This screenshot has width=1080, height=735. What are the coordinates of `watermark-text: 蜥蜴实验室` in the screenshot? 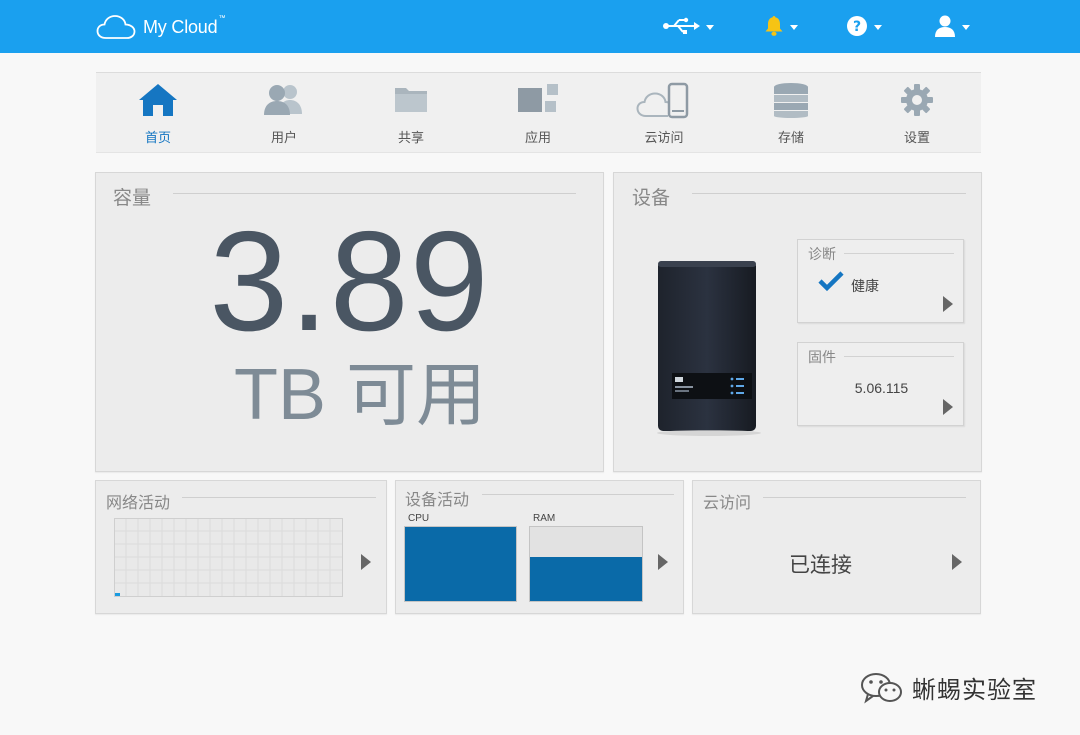 It's located at (974, 690).